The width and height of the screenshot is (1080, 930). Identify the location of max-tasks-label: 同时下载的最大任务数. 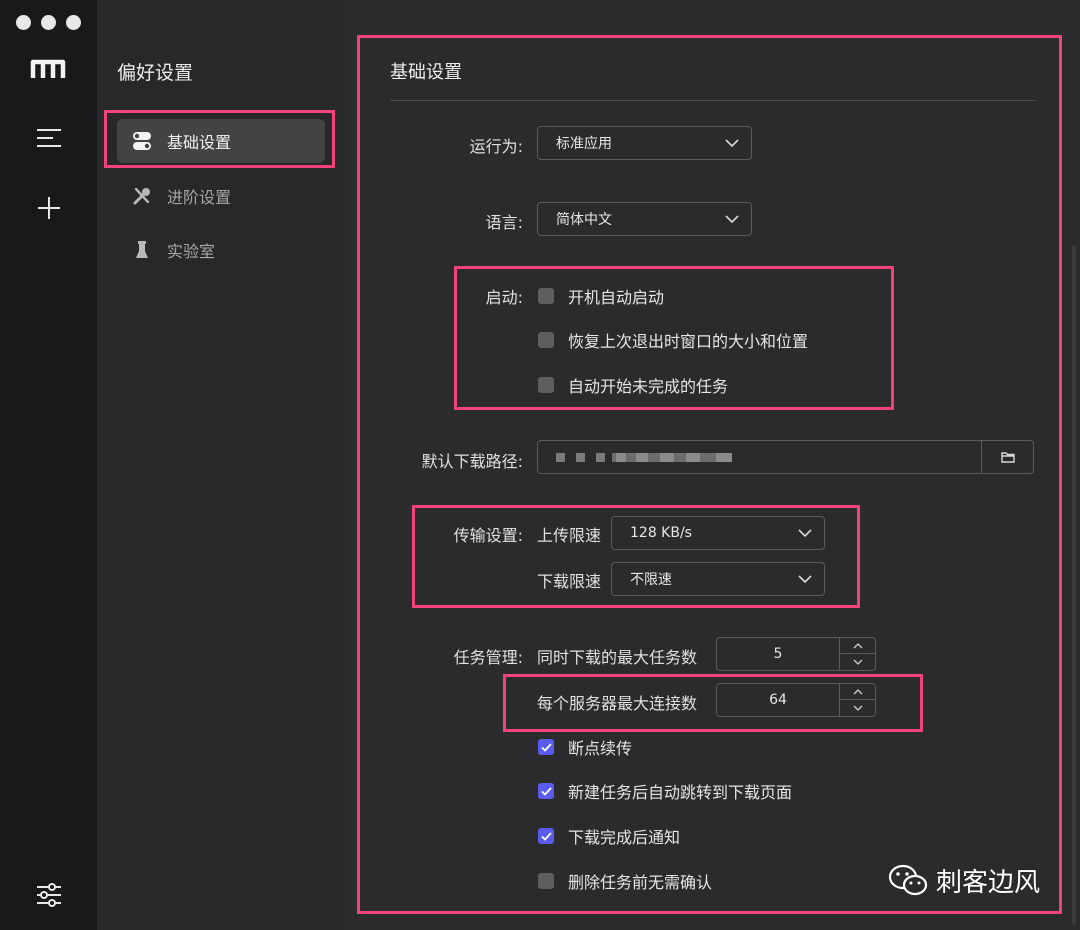
(617, 657).